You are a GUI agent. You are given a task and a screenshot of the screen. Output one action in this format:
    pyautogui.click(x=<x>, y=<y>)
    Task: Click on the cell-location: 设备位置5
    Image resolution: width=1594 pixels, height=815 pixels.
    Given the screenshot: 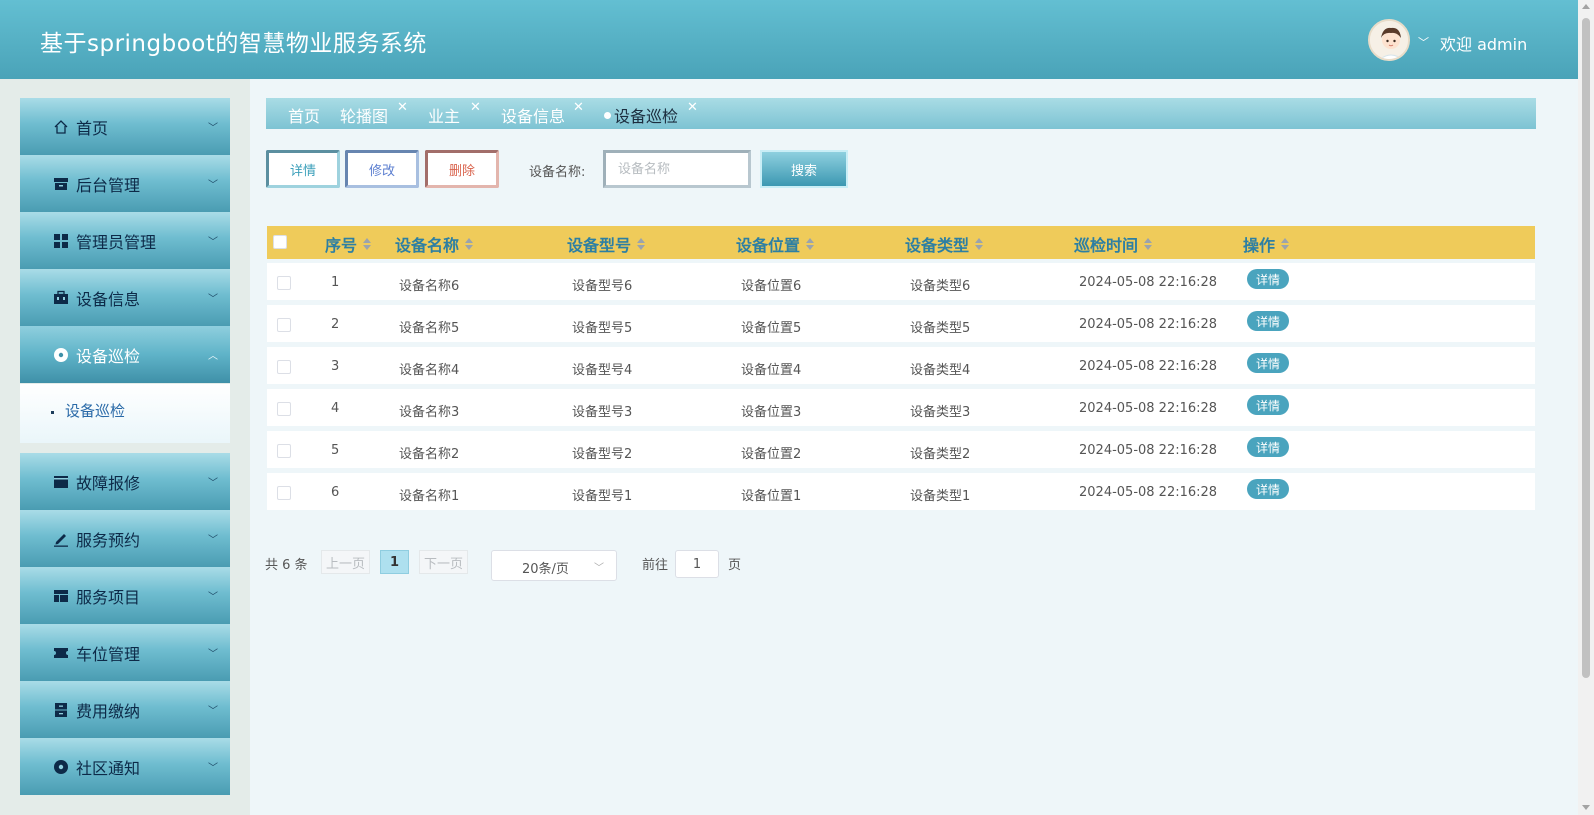 What is the action you would take?
    pyautogui.click(x=771, y=328)
    